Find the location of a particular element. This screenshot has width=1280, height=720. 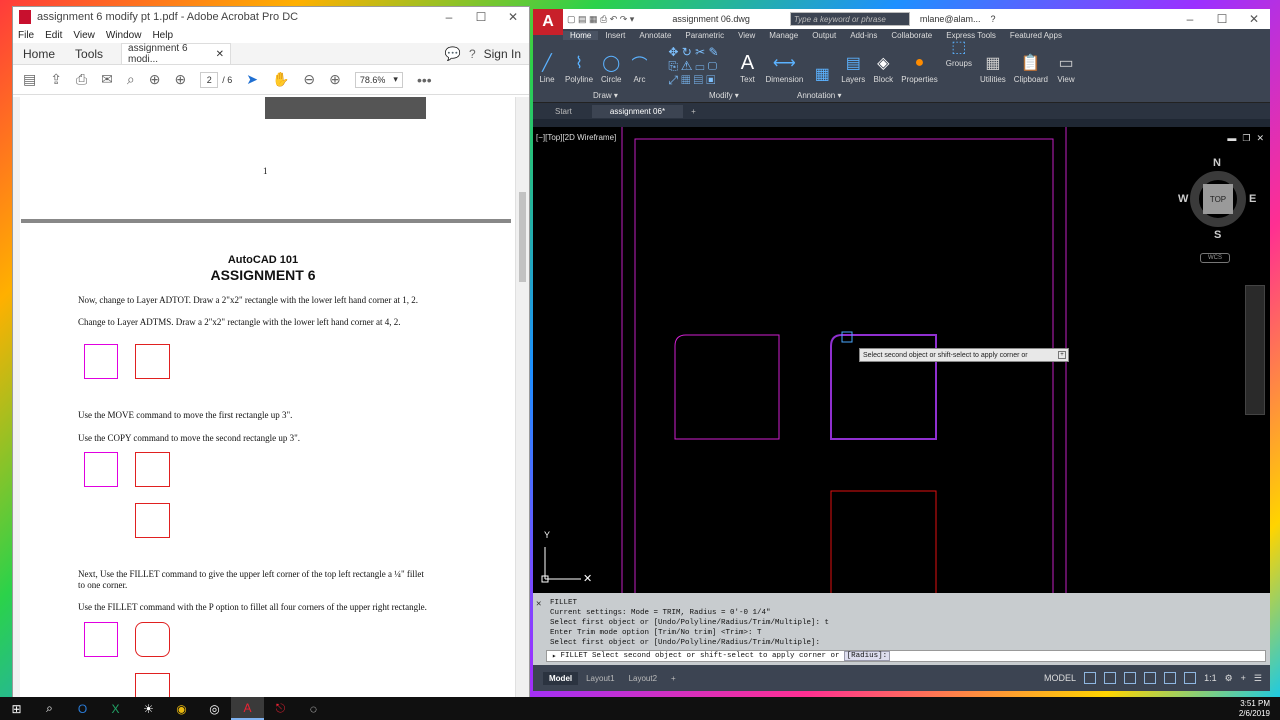

tooltip-close-icon: + is located at coordinates (1062, 355).